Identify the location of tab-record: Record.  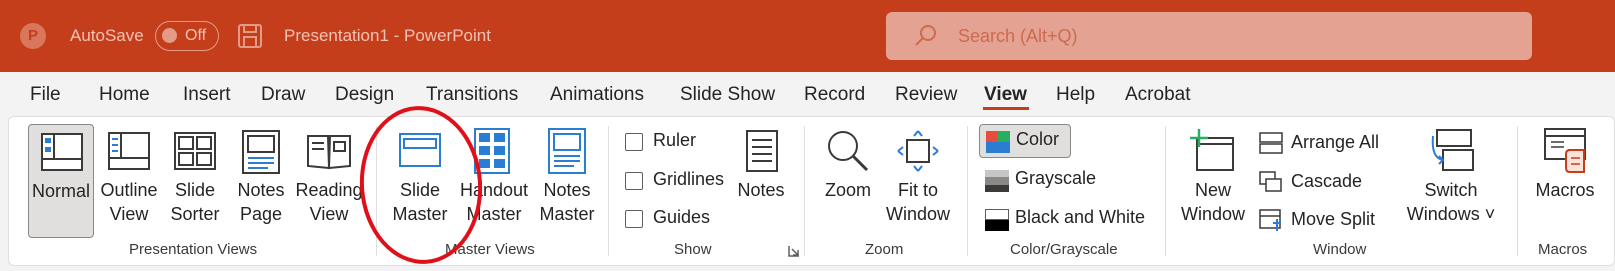
(834, 95).